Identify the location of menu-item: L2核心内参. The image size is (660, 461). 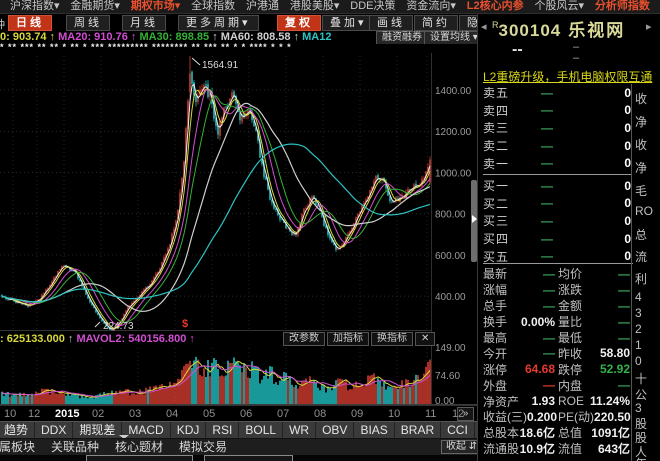
(495, 6).